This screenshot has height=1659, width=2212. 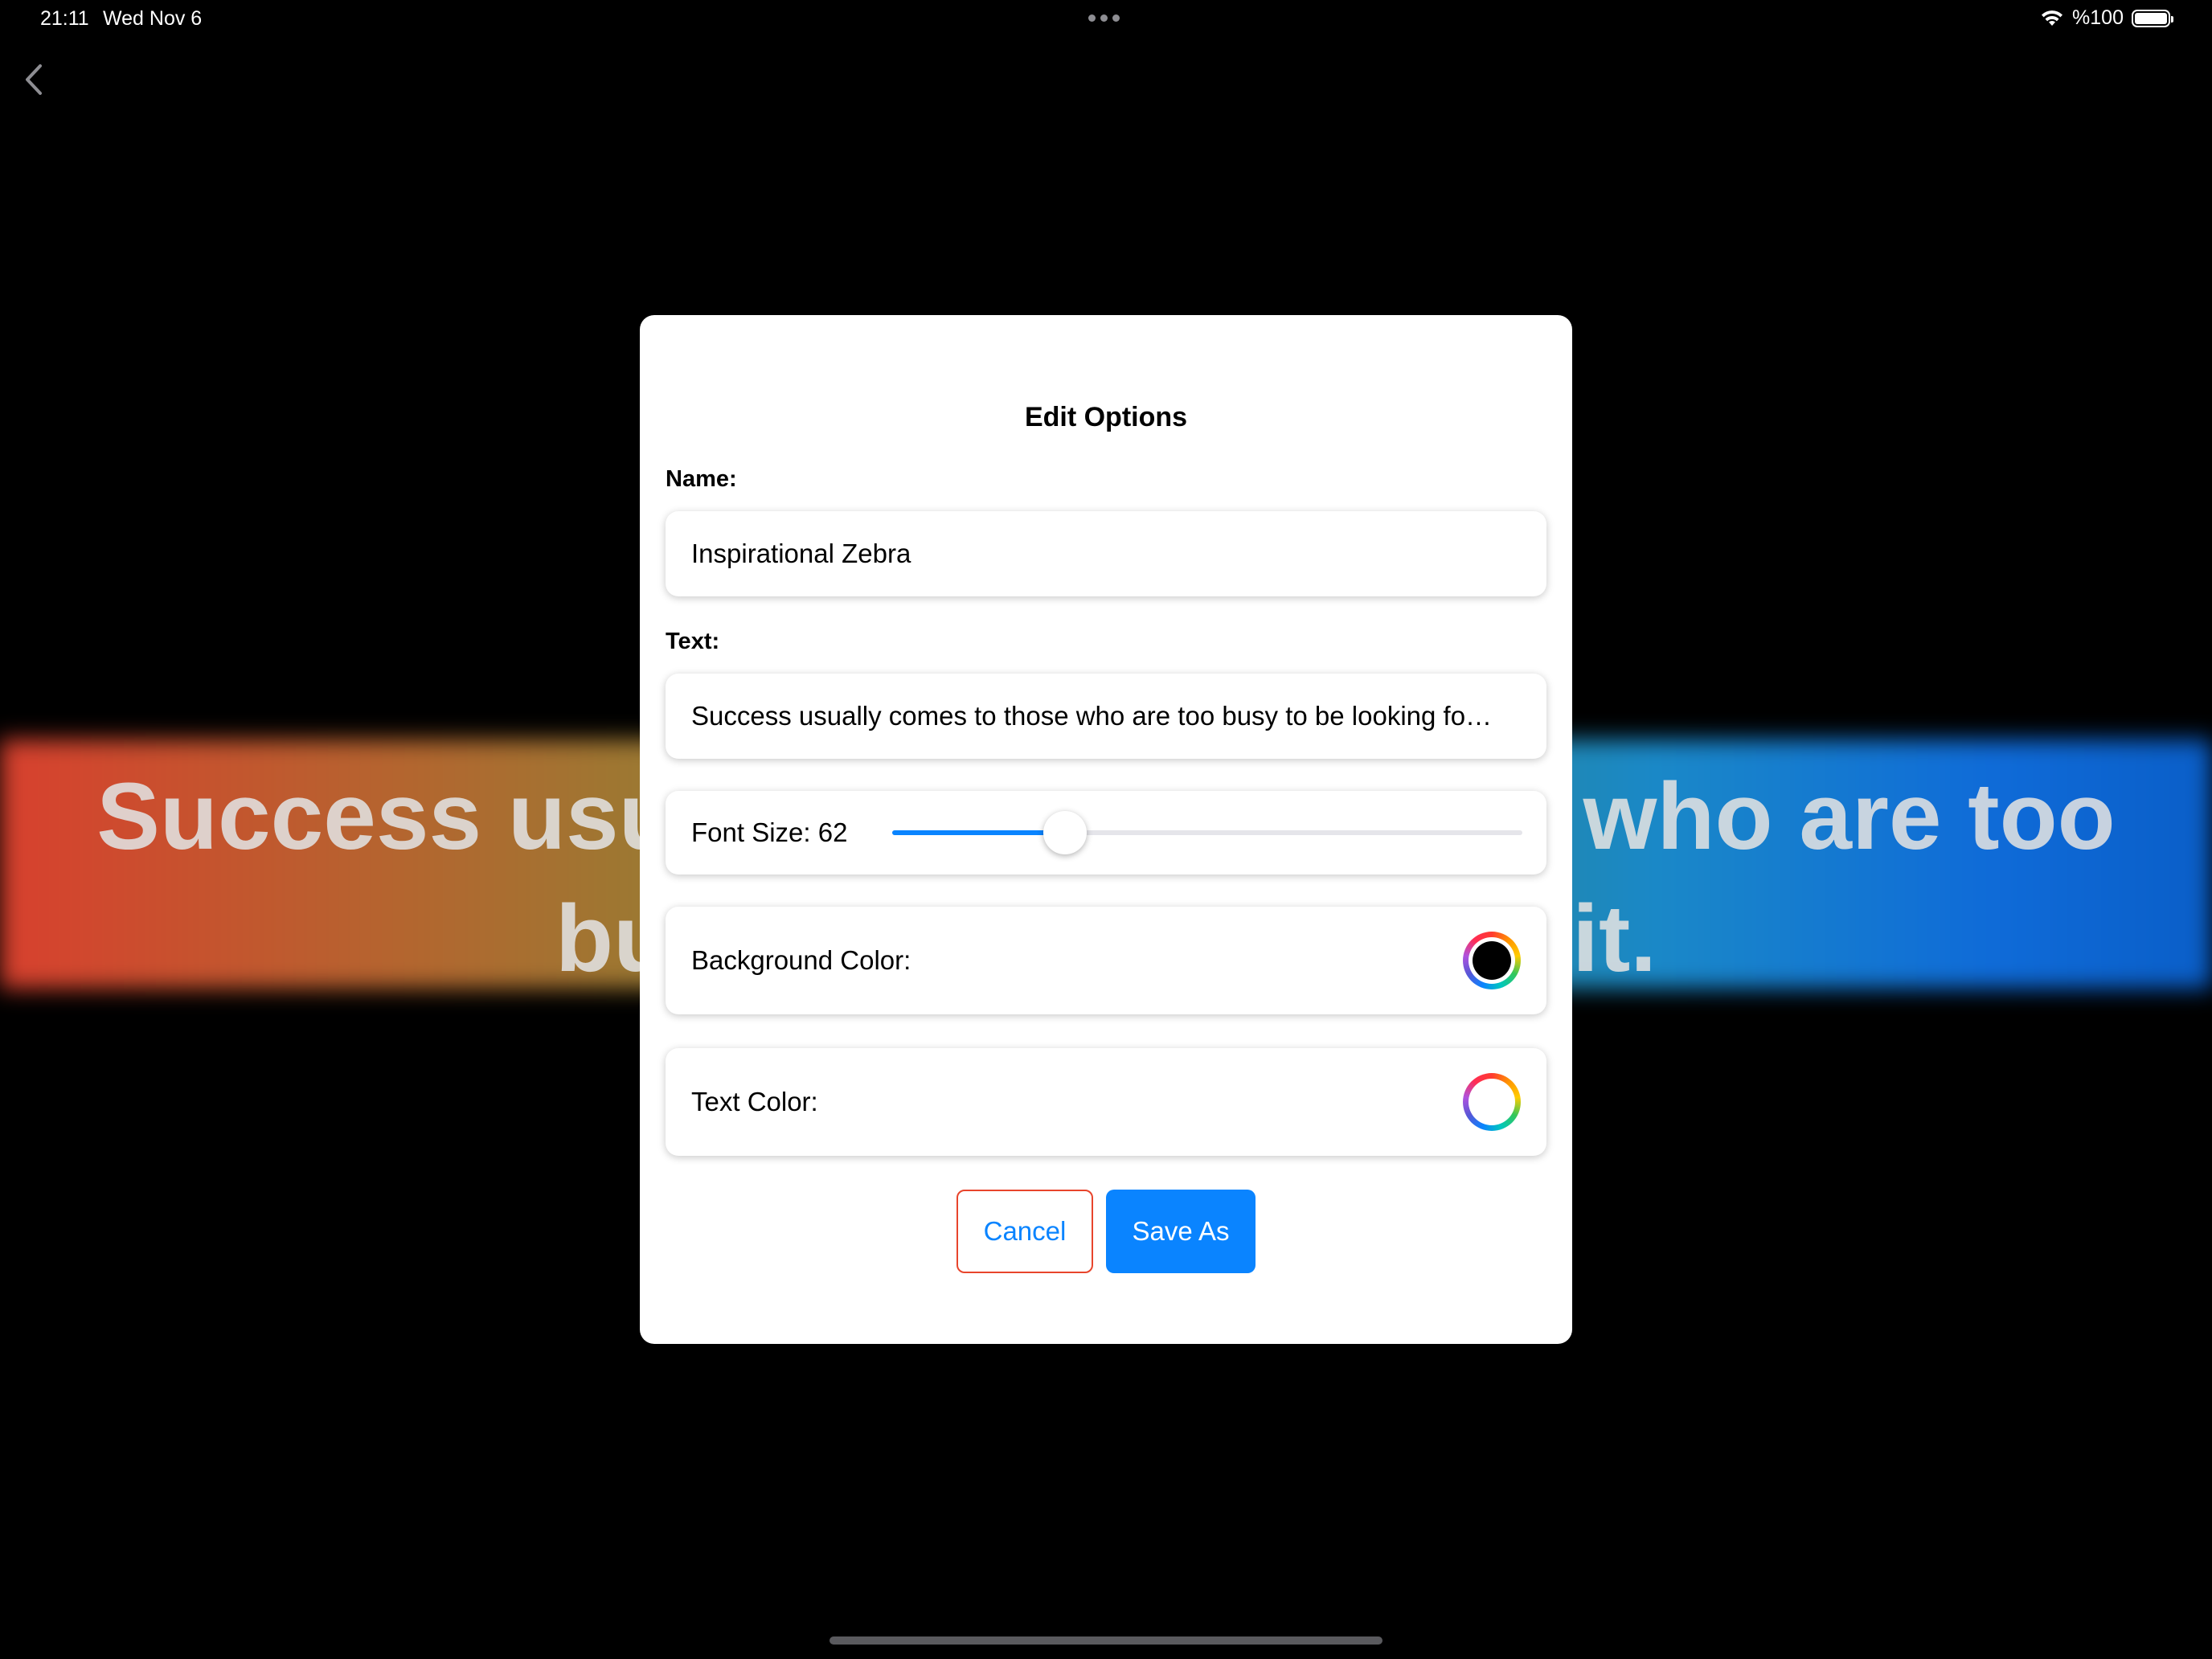 I want to click on background-color-card: Background Color:, so click(x=1106, y=960).